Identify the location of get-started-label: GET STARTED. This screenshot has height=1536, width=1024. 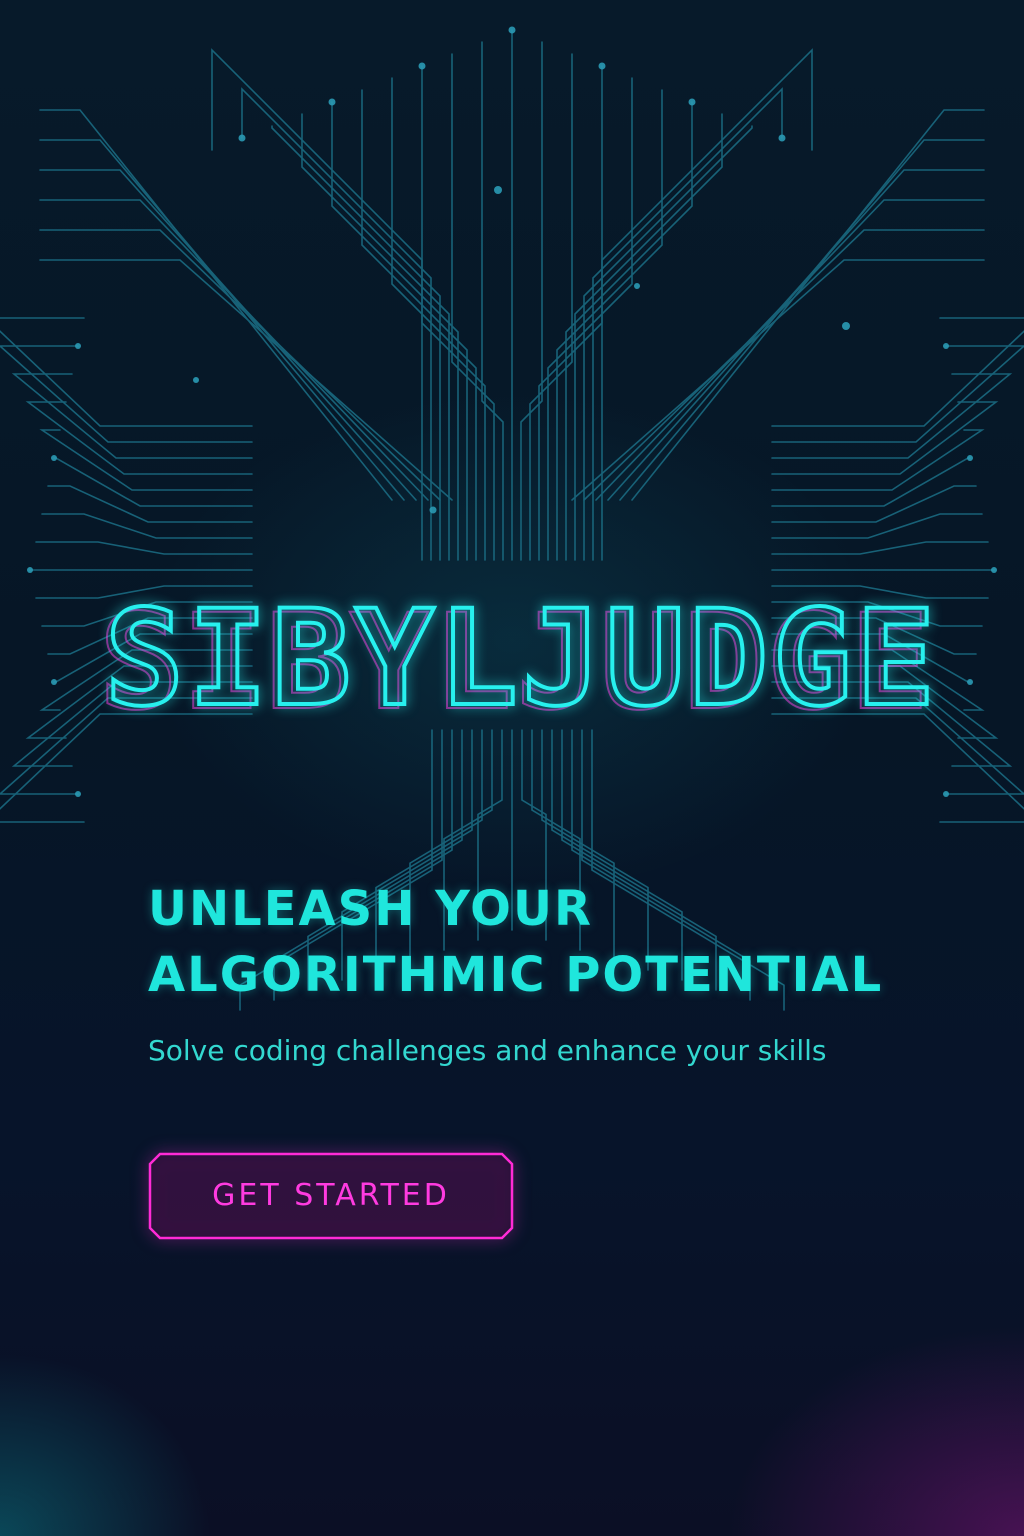
(331, 1195).